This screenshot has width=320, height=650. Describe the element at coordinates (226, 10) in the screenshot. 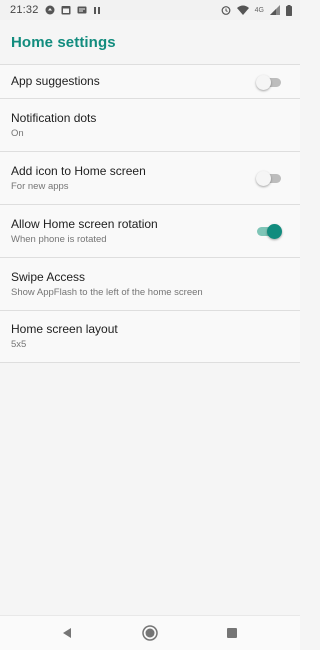

I see `alarm-icon` at that location.